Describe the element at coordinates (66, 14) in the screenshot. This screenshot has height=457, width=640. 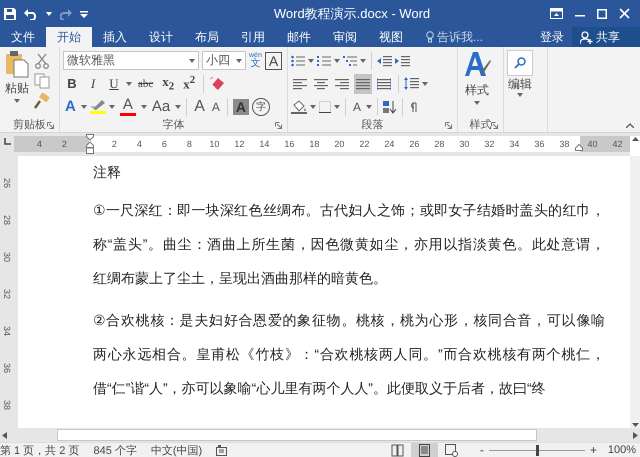
I see `redo-icon` at that location.